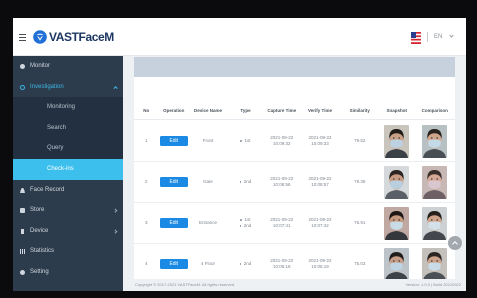 The width and height of the screenshot is (477, 298). I want to click on capture-time-line: 10:09:32, so click(281, 143).